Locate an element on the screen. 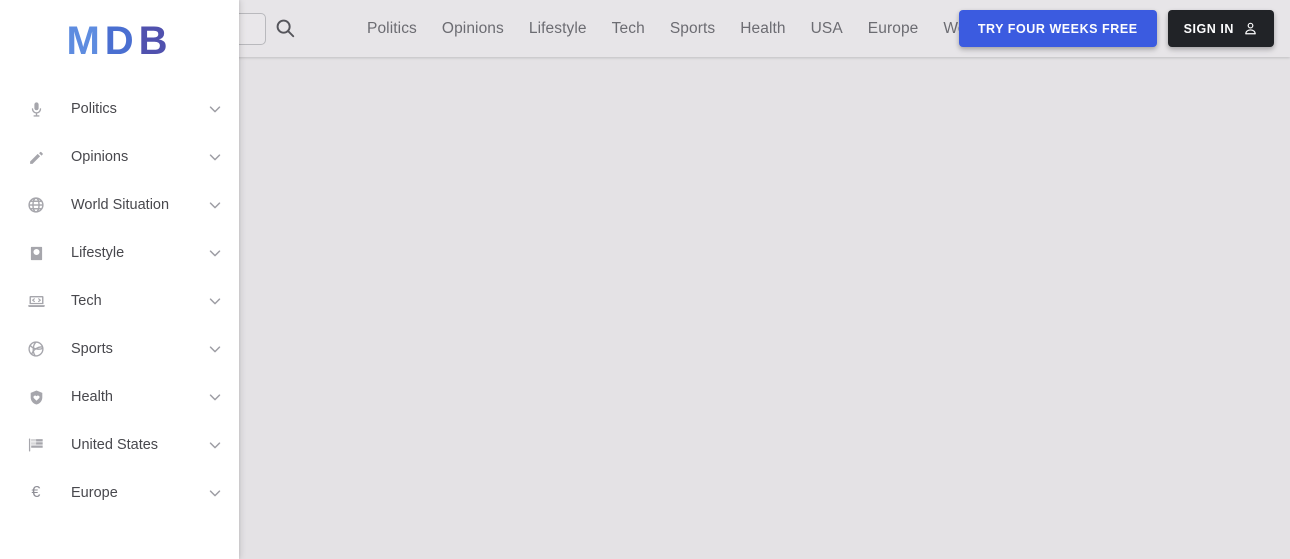 The image size is (1290, 559). euro-icon: € is located at coordinates (36, 492).